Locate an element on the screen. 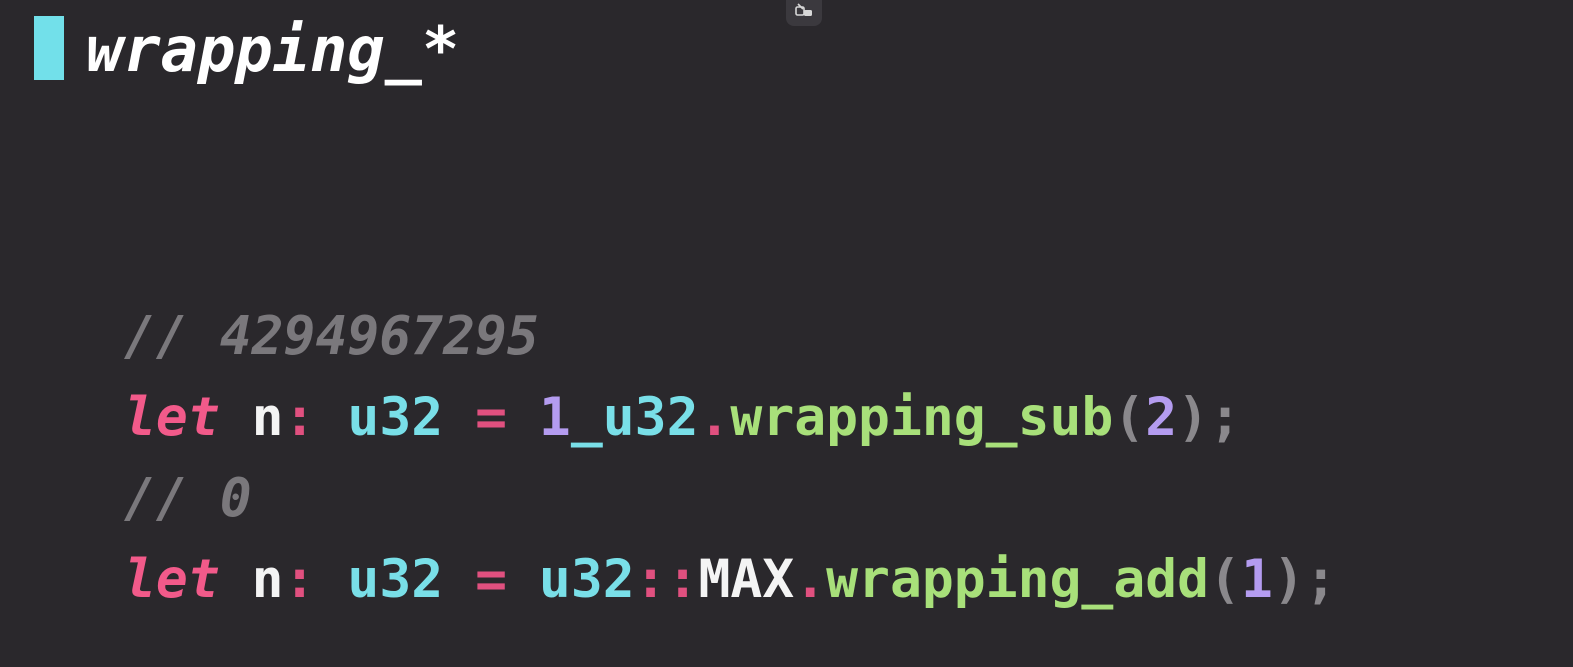 Image resolution: width=1573 pixels, height=667 pixels. code-comment: // 4294967295 is located at coordinates (331, 336).